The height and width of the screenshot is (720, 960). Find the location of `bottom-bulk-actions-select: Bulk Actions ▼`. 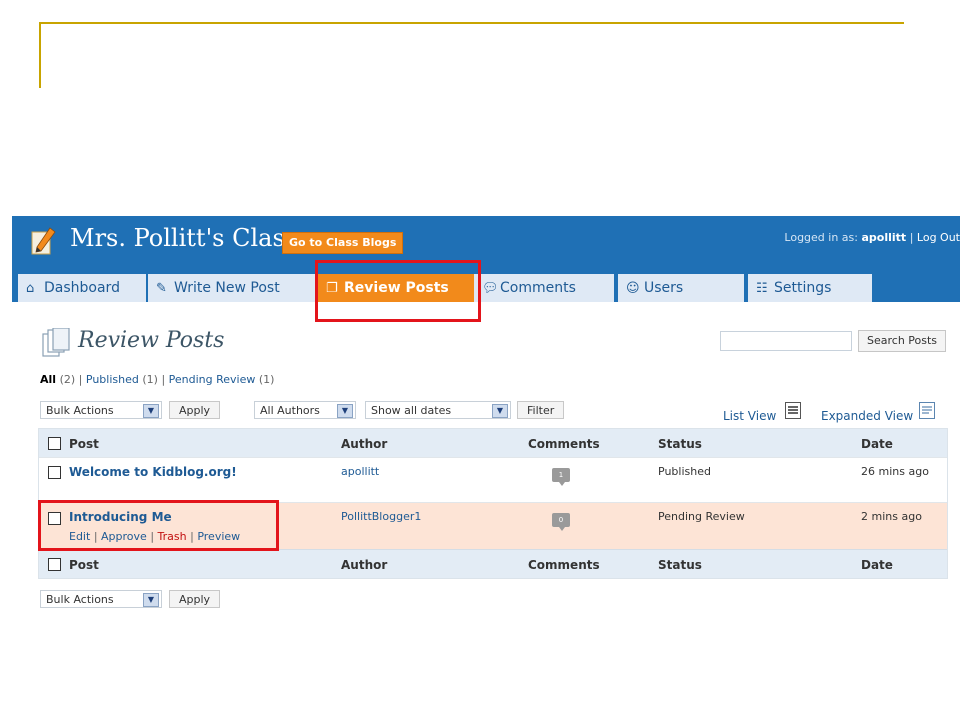

bottom-bulk-actions-select: Bulk Actions ▼ is located at coordinates (101, 599).